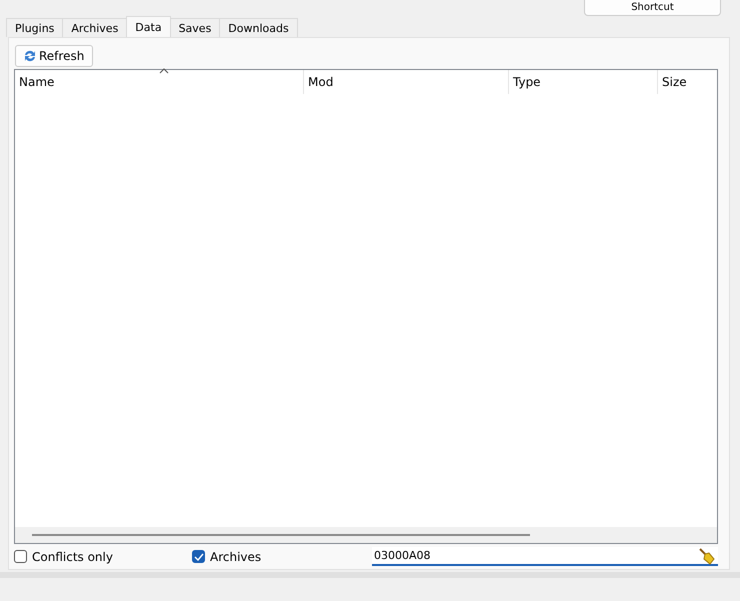 The height and width of the screenshot is (601, 740). What do you see at coordinates (282, 557) in the screenshot?
I see `checkbox-option: Archives` at bounding box center [282, 557].